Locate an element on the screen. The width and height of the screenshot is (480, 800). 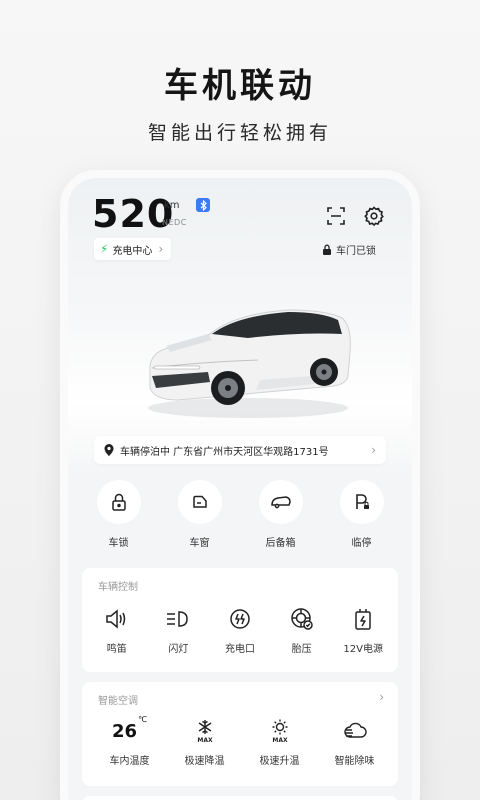
deodorize-icon is located at coordinates (355, 731).